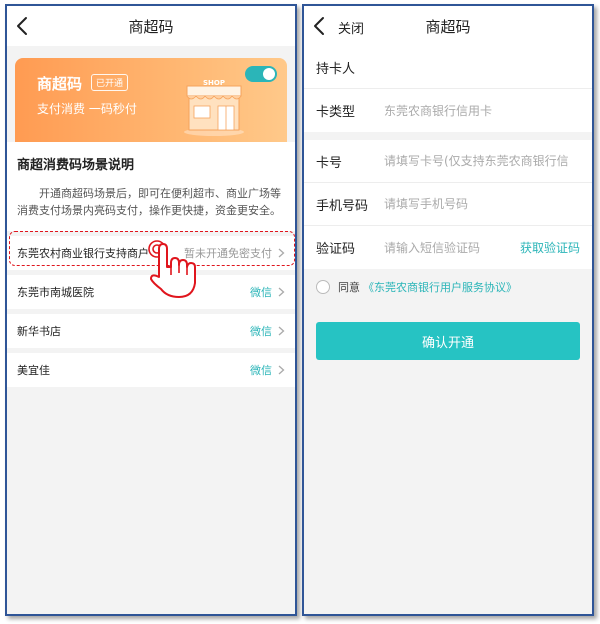  I want to click on card-info-group: 持卡人 卡类型 东莞农商银行信用卡, so click(448, 89).